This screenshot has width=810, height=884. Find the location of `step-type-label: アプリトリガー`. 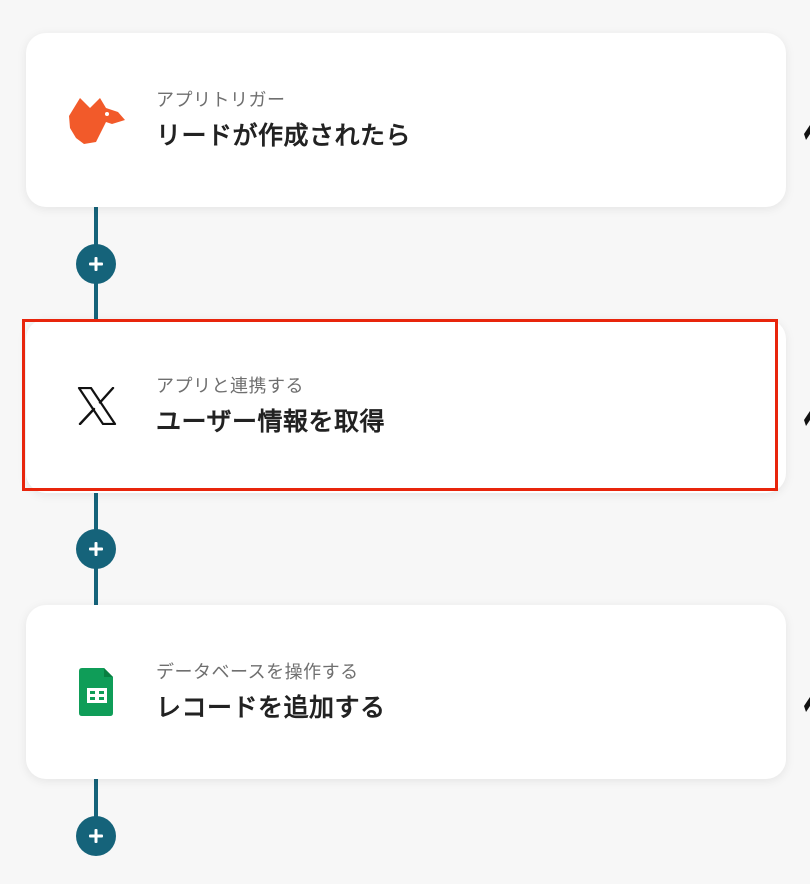

step-type-label: アプリトリガー is located at coordinates (221, 100).